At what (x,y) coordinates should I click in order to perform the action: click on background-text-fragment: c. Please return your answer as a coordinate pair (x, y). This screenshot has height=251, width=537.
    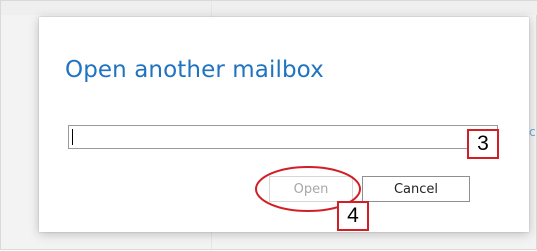
    Looking at the image, I should click on (532, 132).